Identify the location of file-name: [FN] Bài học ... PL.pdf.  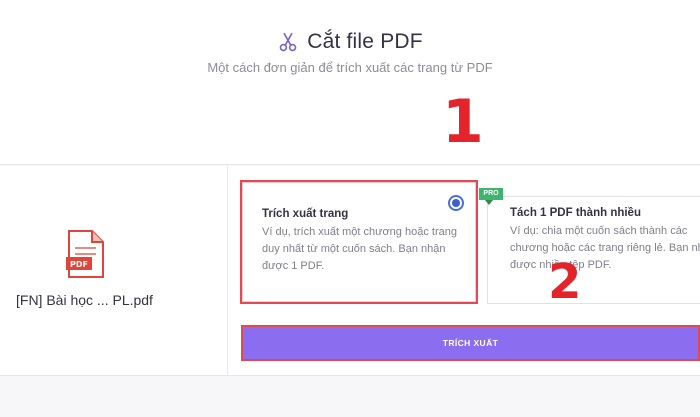
(84, 300).